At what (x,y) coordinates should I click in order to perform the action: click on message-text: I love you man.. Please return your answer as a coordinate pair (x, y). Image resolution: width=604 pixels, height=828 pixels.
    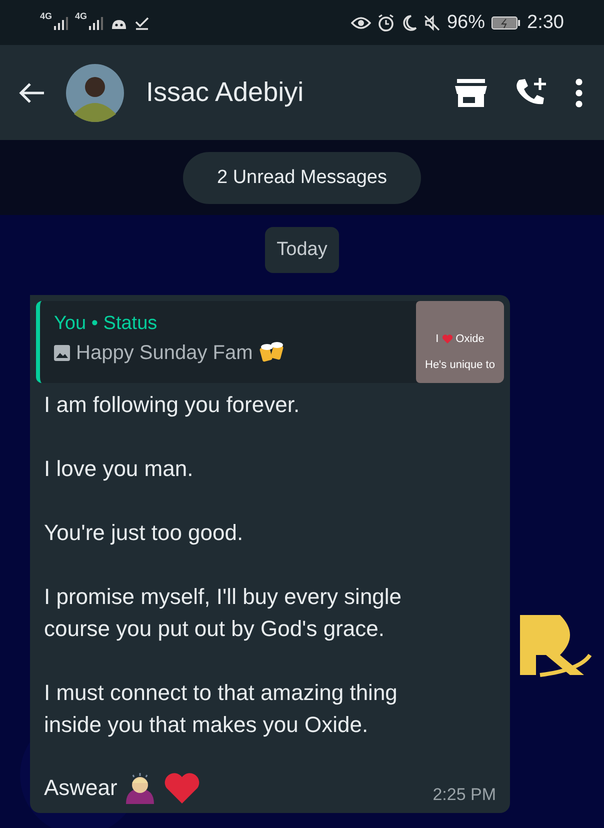
    Looking at the image, I should click on (119, 469).